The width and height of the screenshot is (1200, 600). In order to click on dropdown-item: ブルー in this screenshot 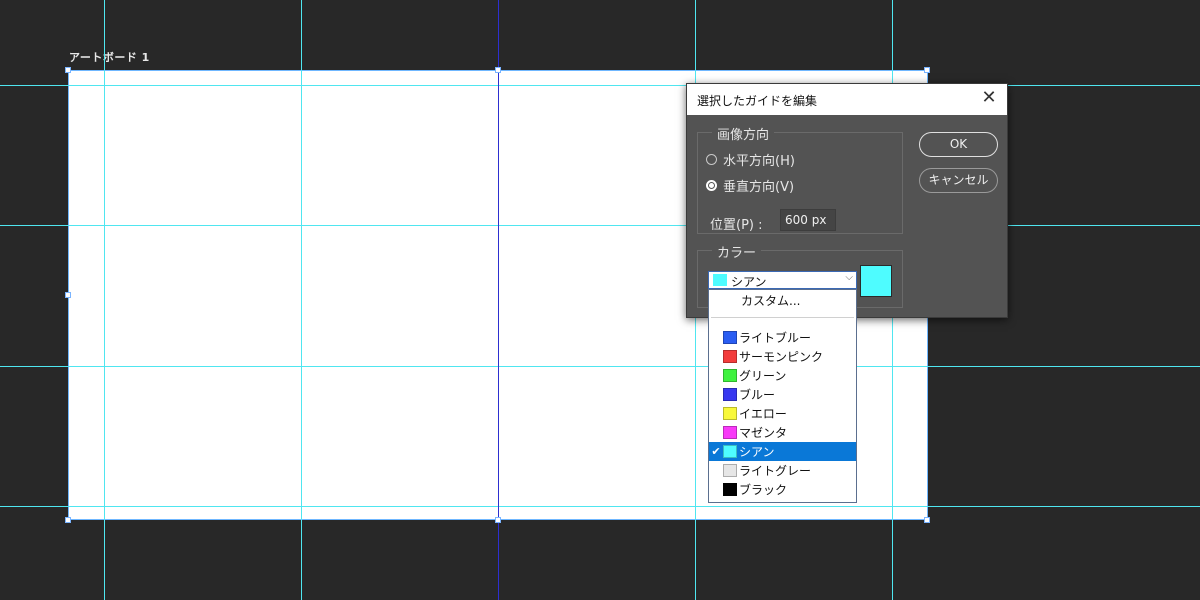, I will do `click(782, 394)`.